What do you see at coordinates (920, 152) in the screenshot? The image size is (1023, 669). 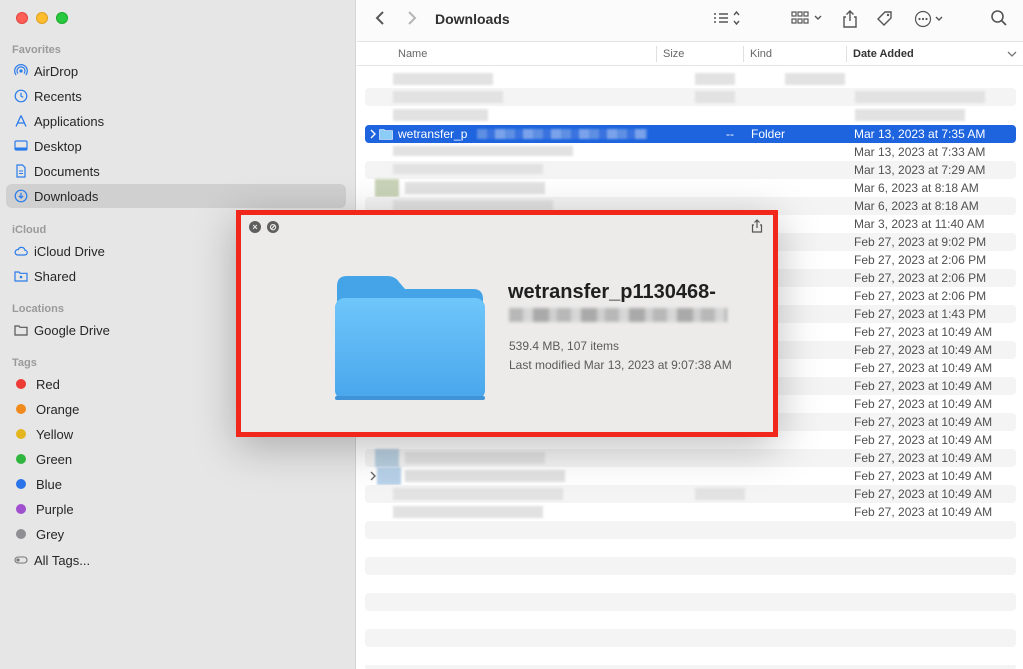 I see `file-date-added: Mar 13, 2023 at 7:33 AM` at bounding box center [920, 152].